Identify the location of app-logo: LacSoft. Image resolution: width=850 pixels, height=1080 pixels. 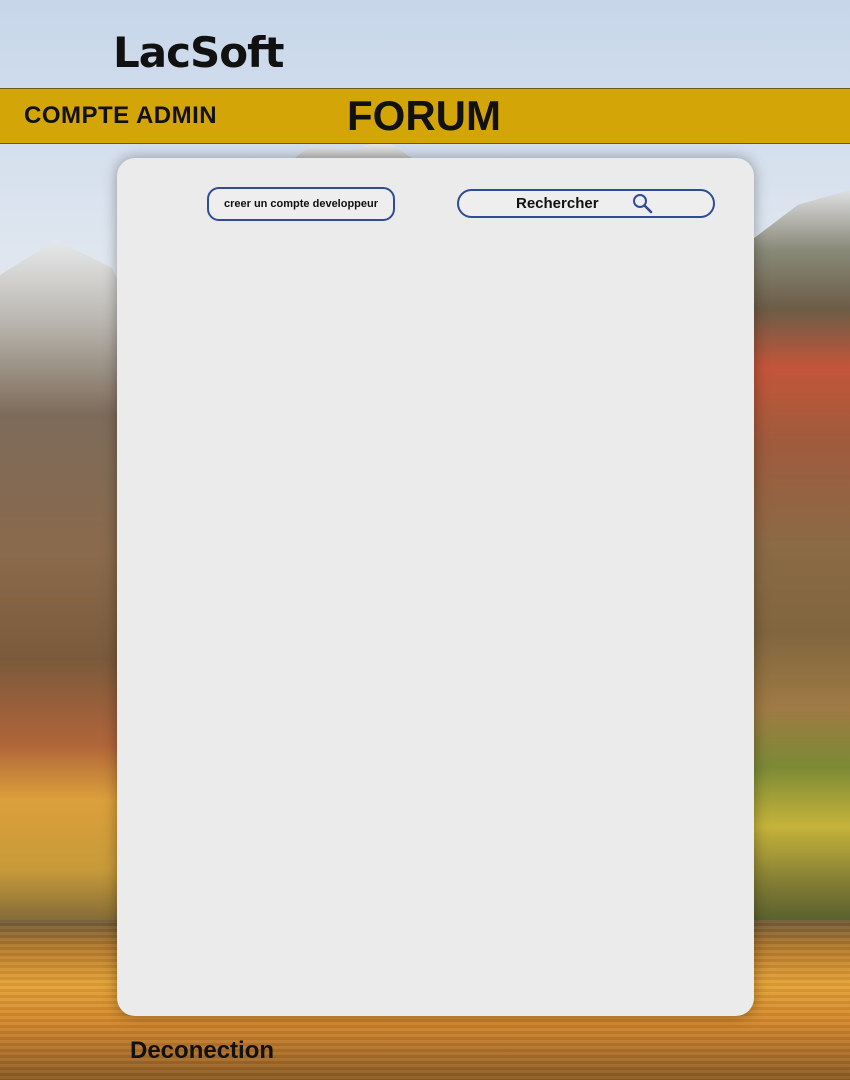
(198, 52).